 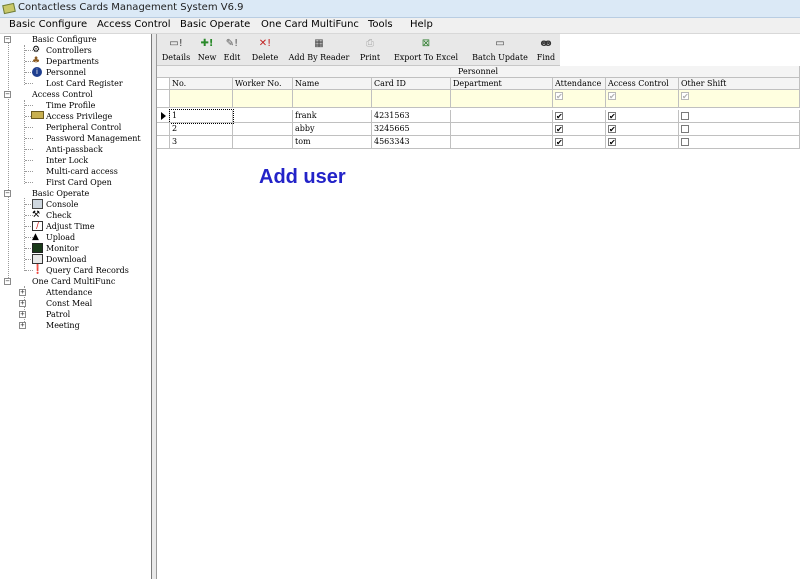 What do you see at coordinates (60, 193) in the screenshot?
I see `tree-group-basic-operate: Basic Operate` at bounding box center [60, 193].